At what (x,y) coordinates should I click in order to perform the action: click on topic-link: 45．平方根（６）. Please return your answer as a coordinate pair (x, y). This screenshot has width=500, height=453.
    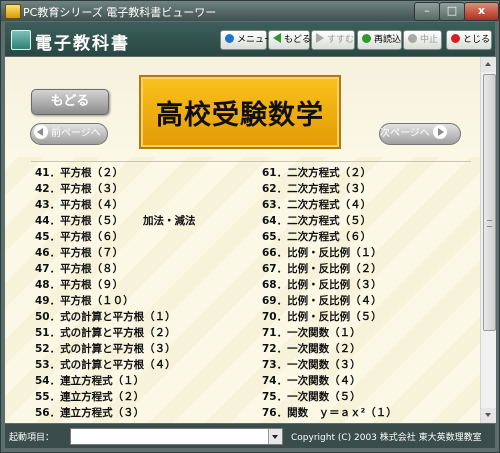
    Looking at the image, I should click on (140, 237).